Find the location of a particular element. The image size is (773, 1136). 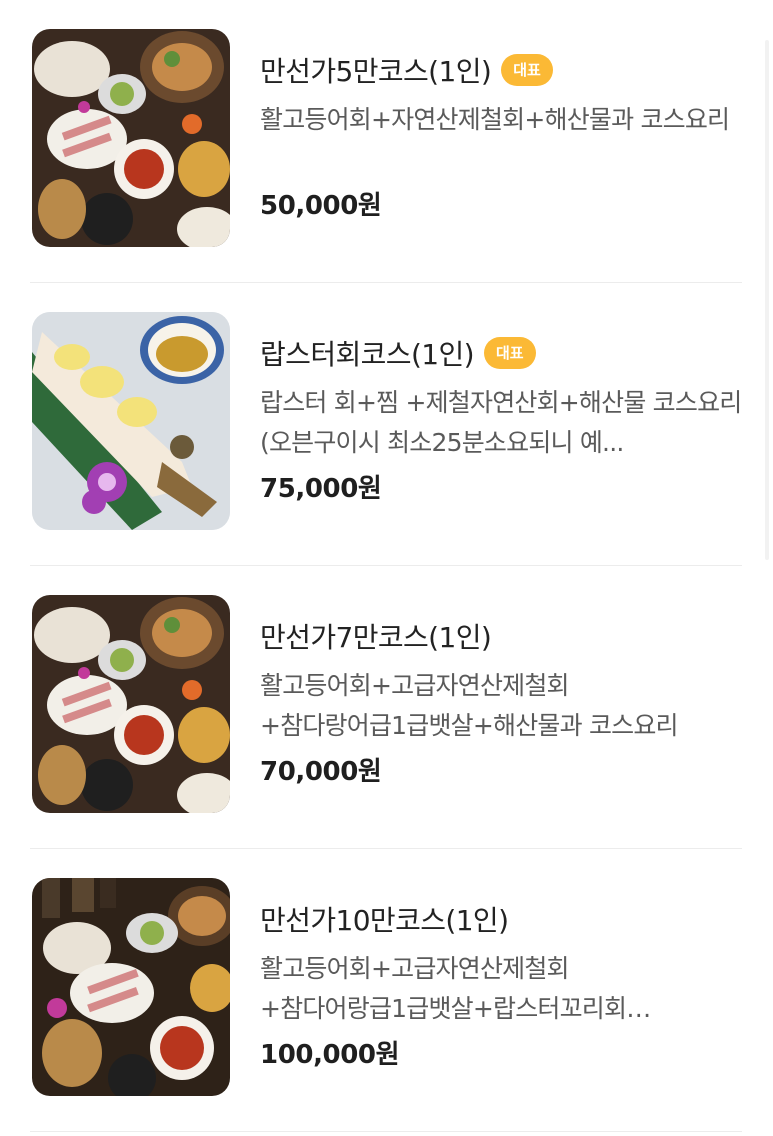

menu-item-price: 75,000원 is located at coordinates (321, 489).